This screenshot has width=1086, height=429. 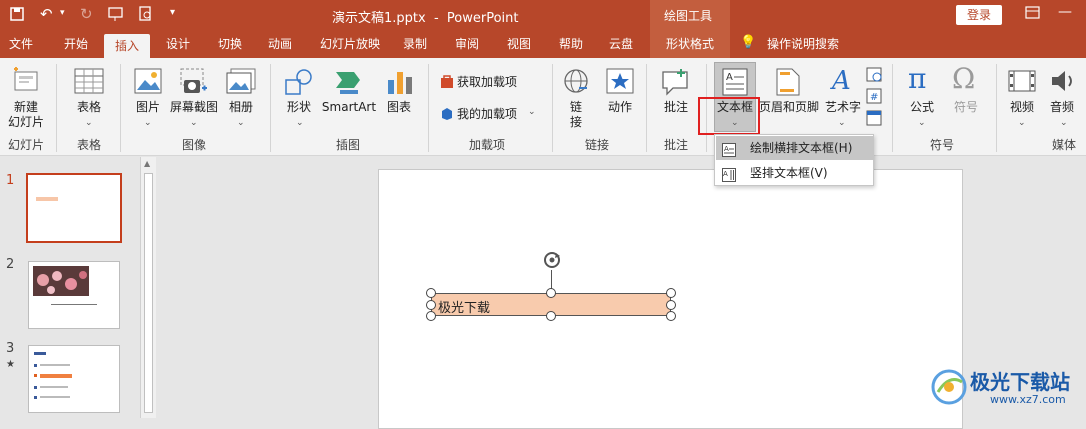 What do you see at coordinates (1022, 123) in the screenshot?
I see `video-dropdown-icon: ⌄` at bounding box center [1022, 123].